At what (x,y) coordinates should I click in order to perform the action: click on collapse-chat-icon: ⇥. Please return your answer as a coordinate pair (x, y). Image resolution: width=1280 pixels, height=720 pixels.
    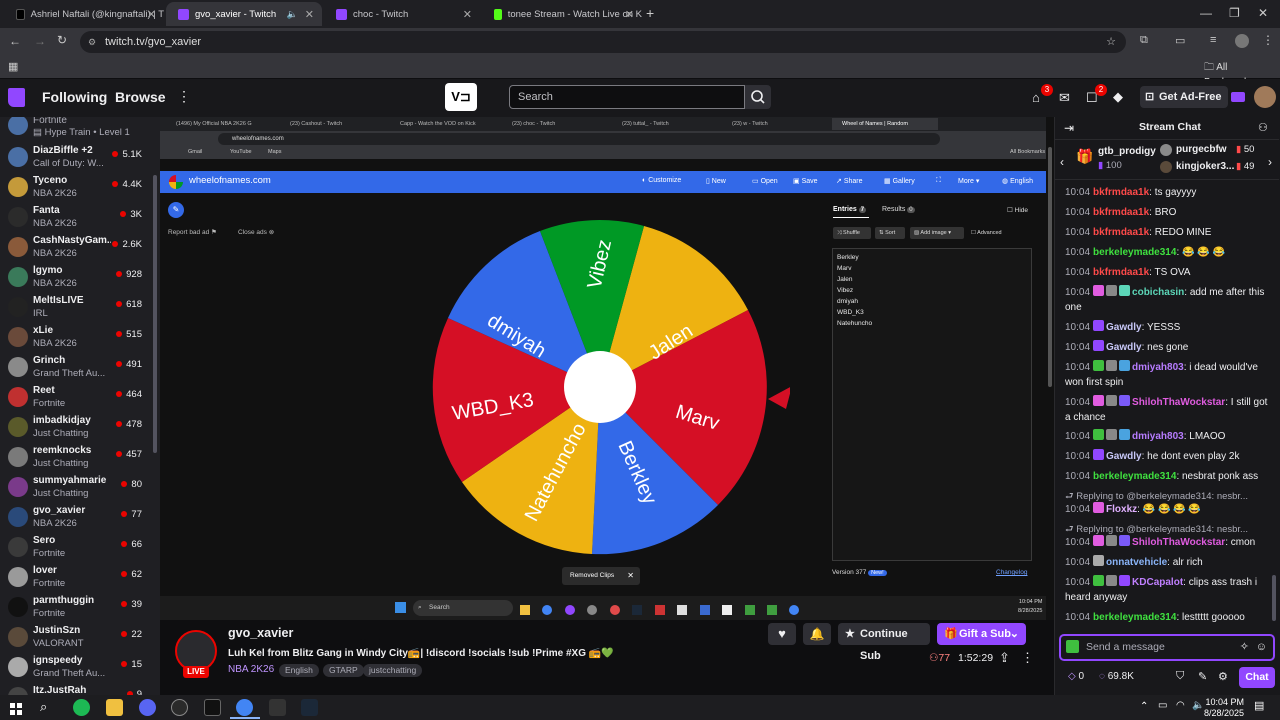
    Looking at the image, I should click on (1069, 128).